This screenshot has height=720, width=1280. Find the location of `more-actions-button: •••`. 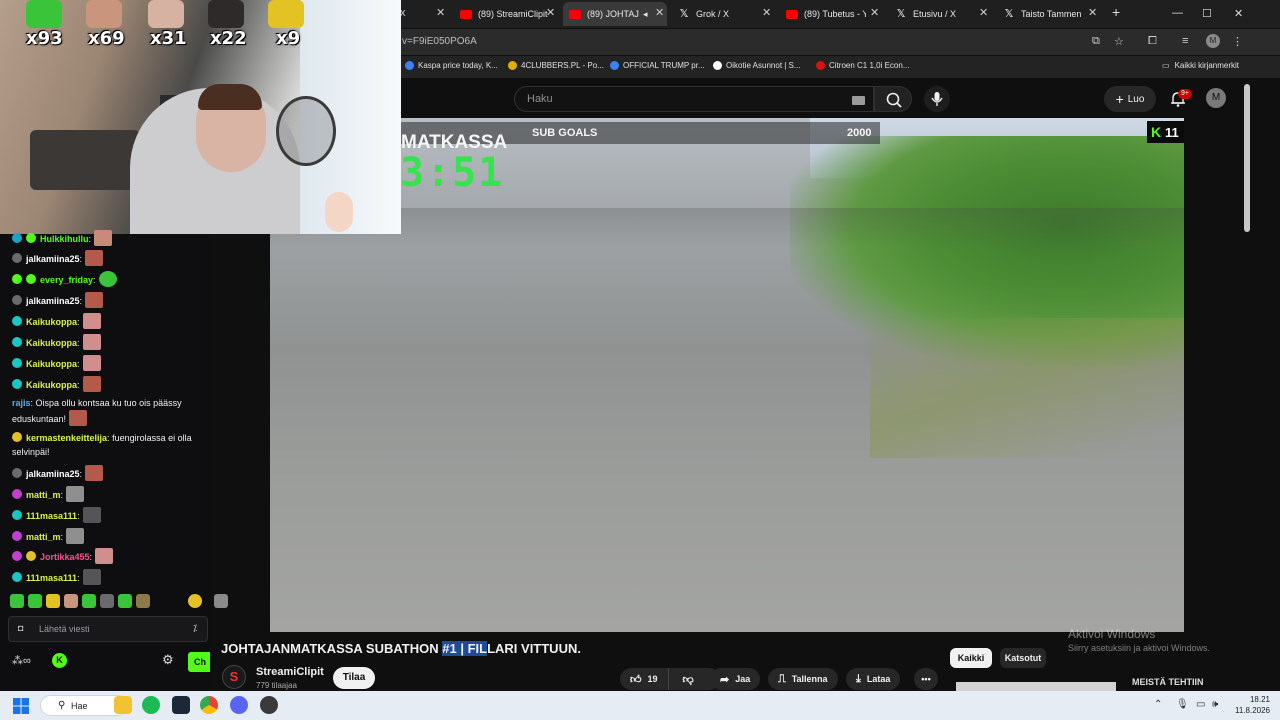

more-actions-button: ••• is located at coordinates (926, 679).